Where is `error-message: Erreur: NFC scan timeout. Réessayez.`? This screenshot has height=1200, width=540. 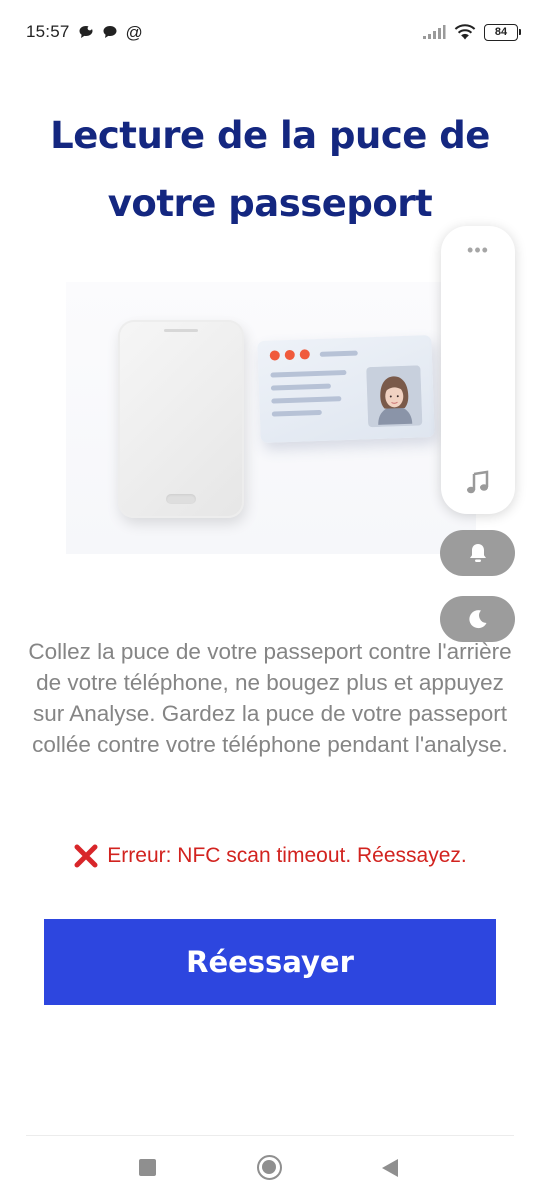 error-message: Erreur: NFC scan timeout. Réessayez. is located at coordinates (270, 856).